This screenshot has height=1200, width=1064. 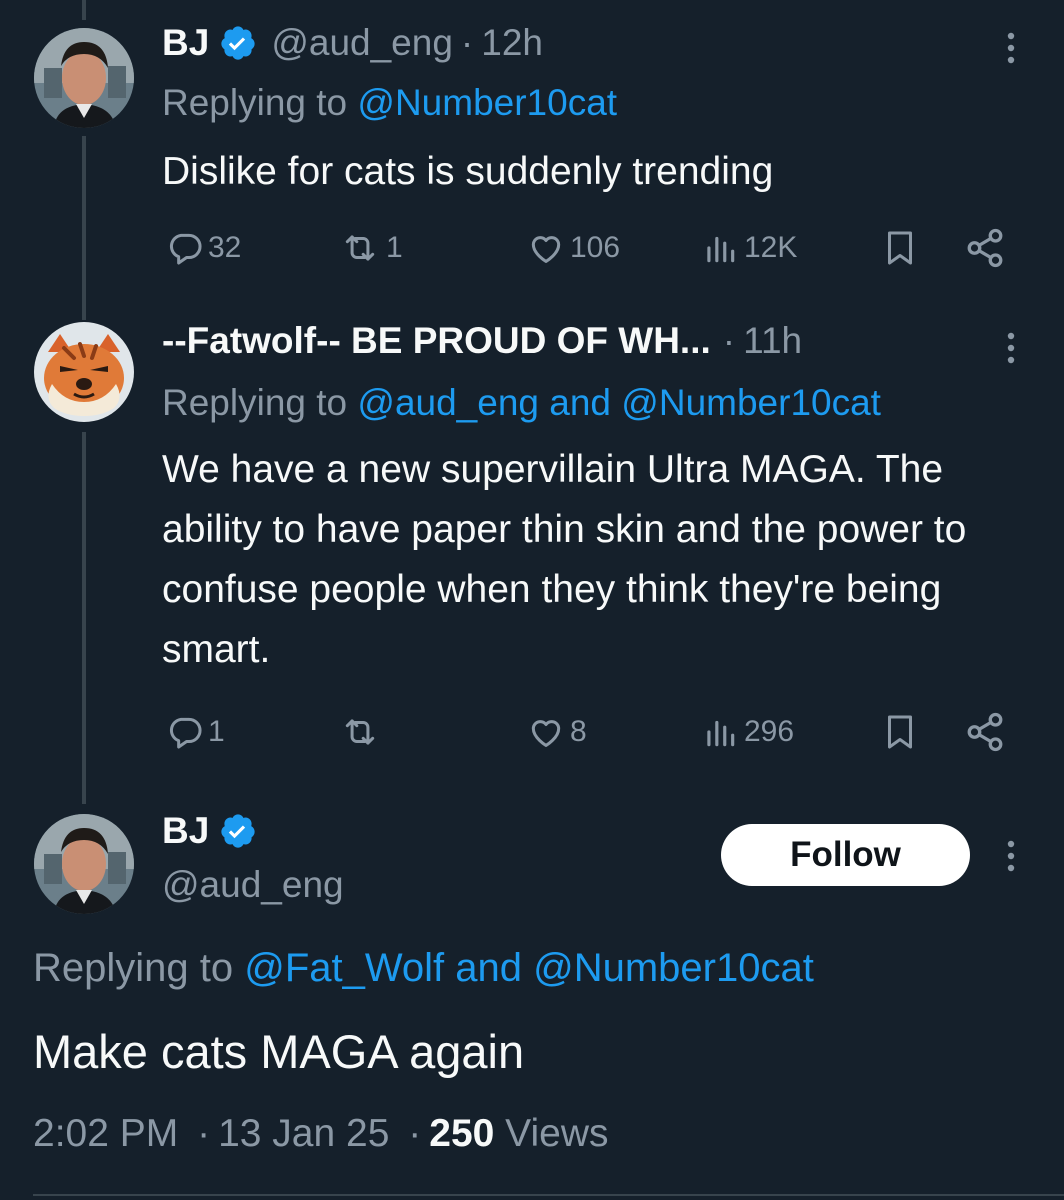 I want to click on like-button: 106, so click(x=573, y=248).